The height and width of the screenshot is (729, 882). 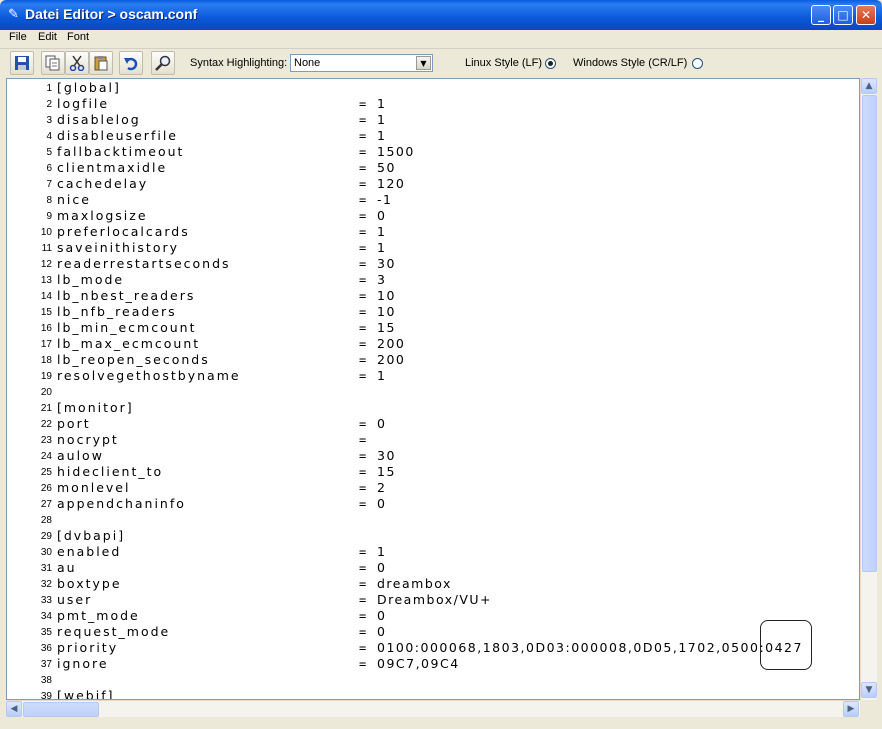 I want to click on menu-file: File, so click(x=18, y=37).